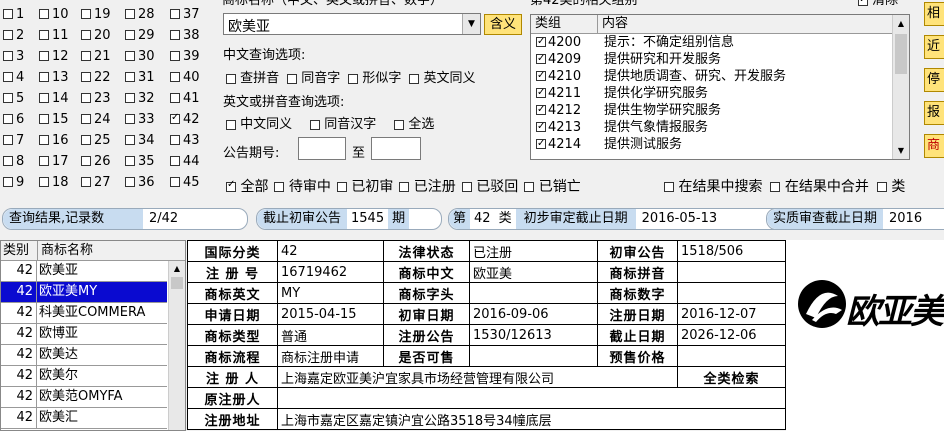  I want to click on class-checkbox-31: 31, so click(140, 78).